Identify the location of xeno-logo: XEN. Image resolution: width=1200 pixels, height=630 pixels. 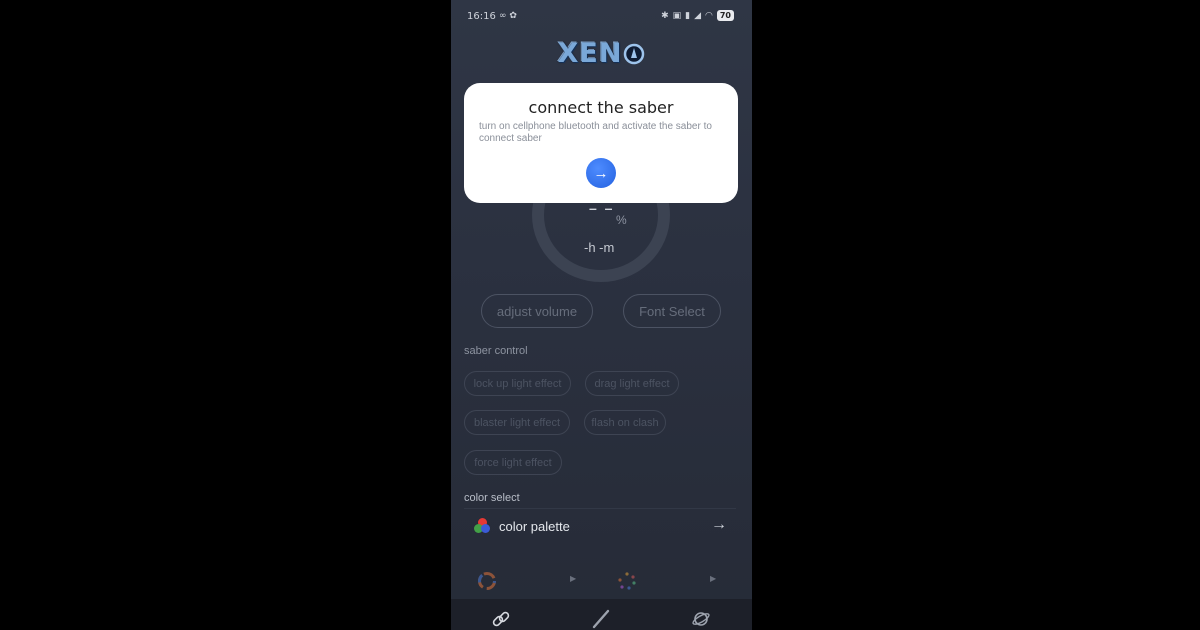
(601, 53).